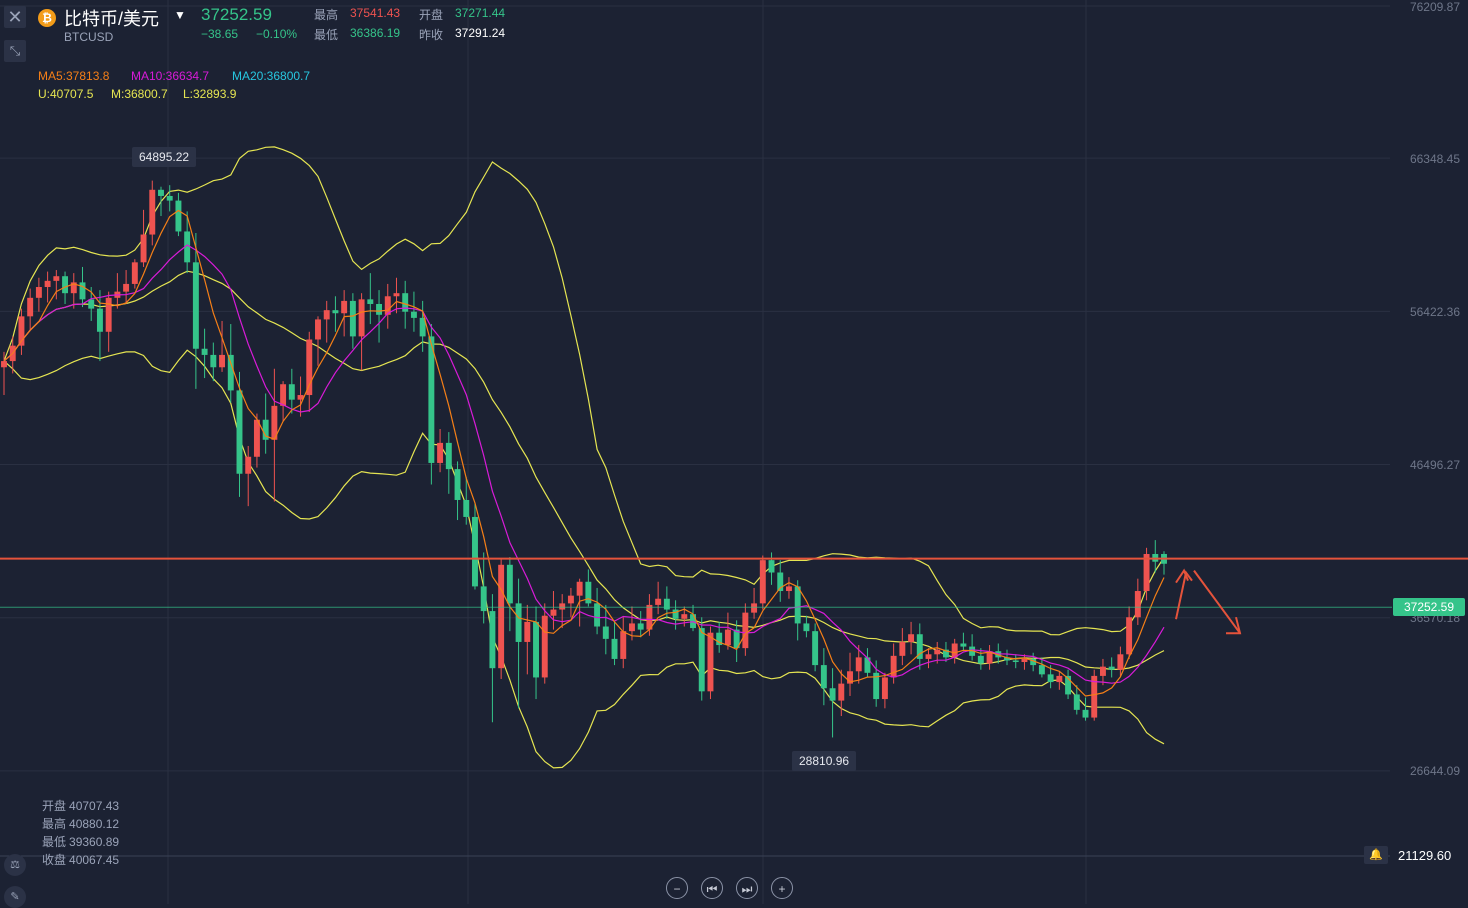  Describe the element at coordinates (1434, 465) in the screenshot. I see `y-tick-label: 46496.27` at that location.